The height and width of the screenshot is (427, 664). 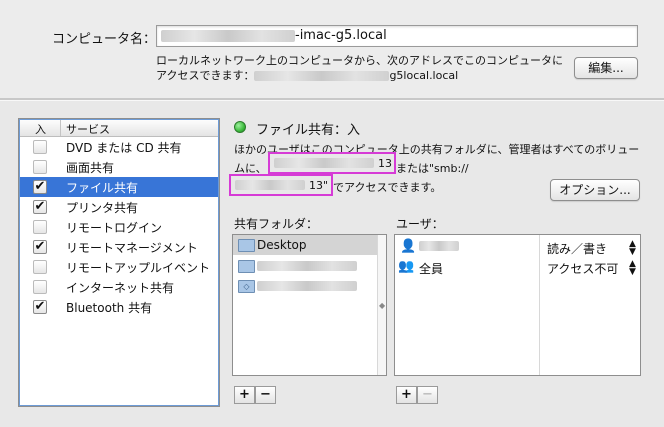 What do you see at coordinates (406, 266) in the screenshot?
I see `group-icon: 👥` at bounding box center [406, 266].